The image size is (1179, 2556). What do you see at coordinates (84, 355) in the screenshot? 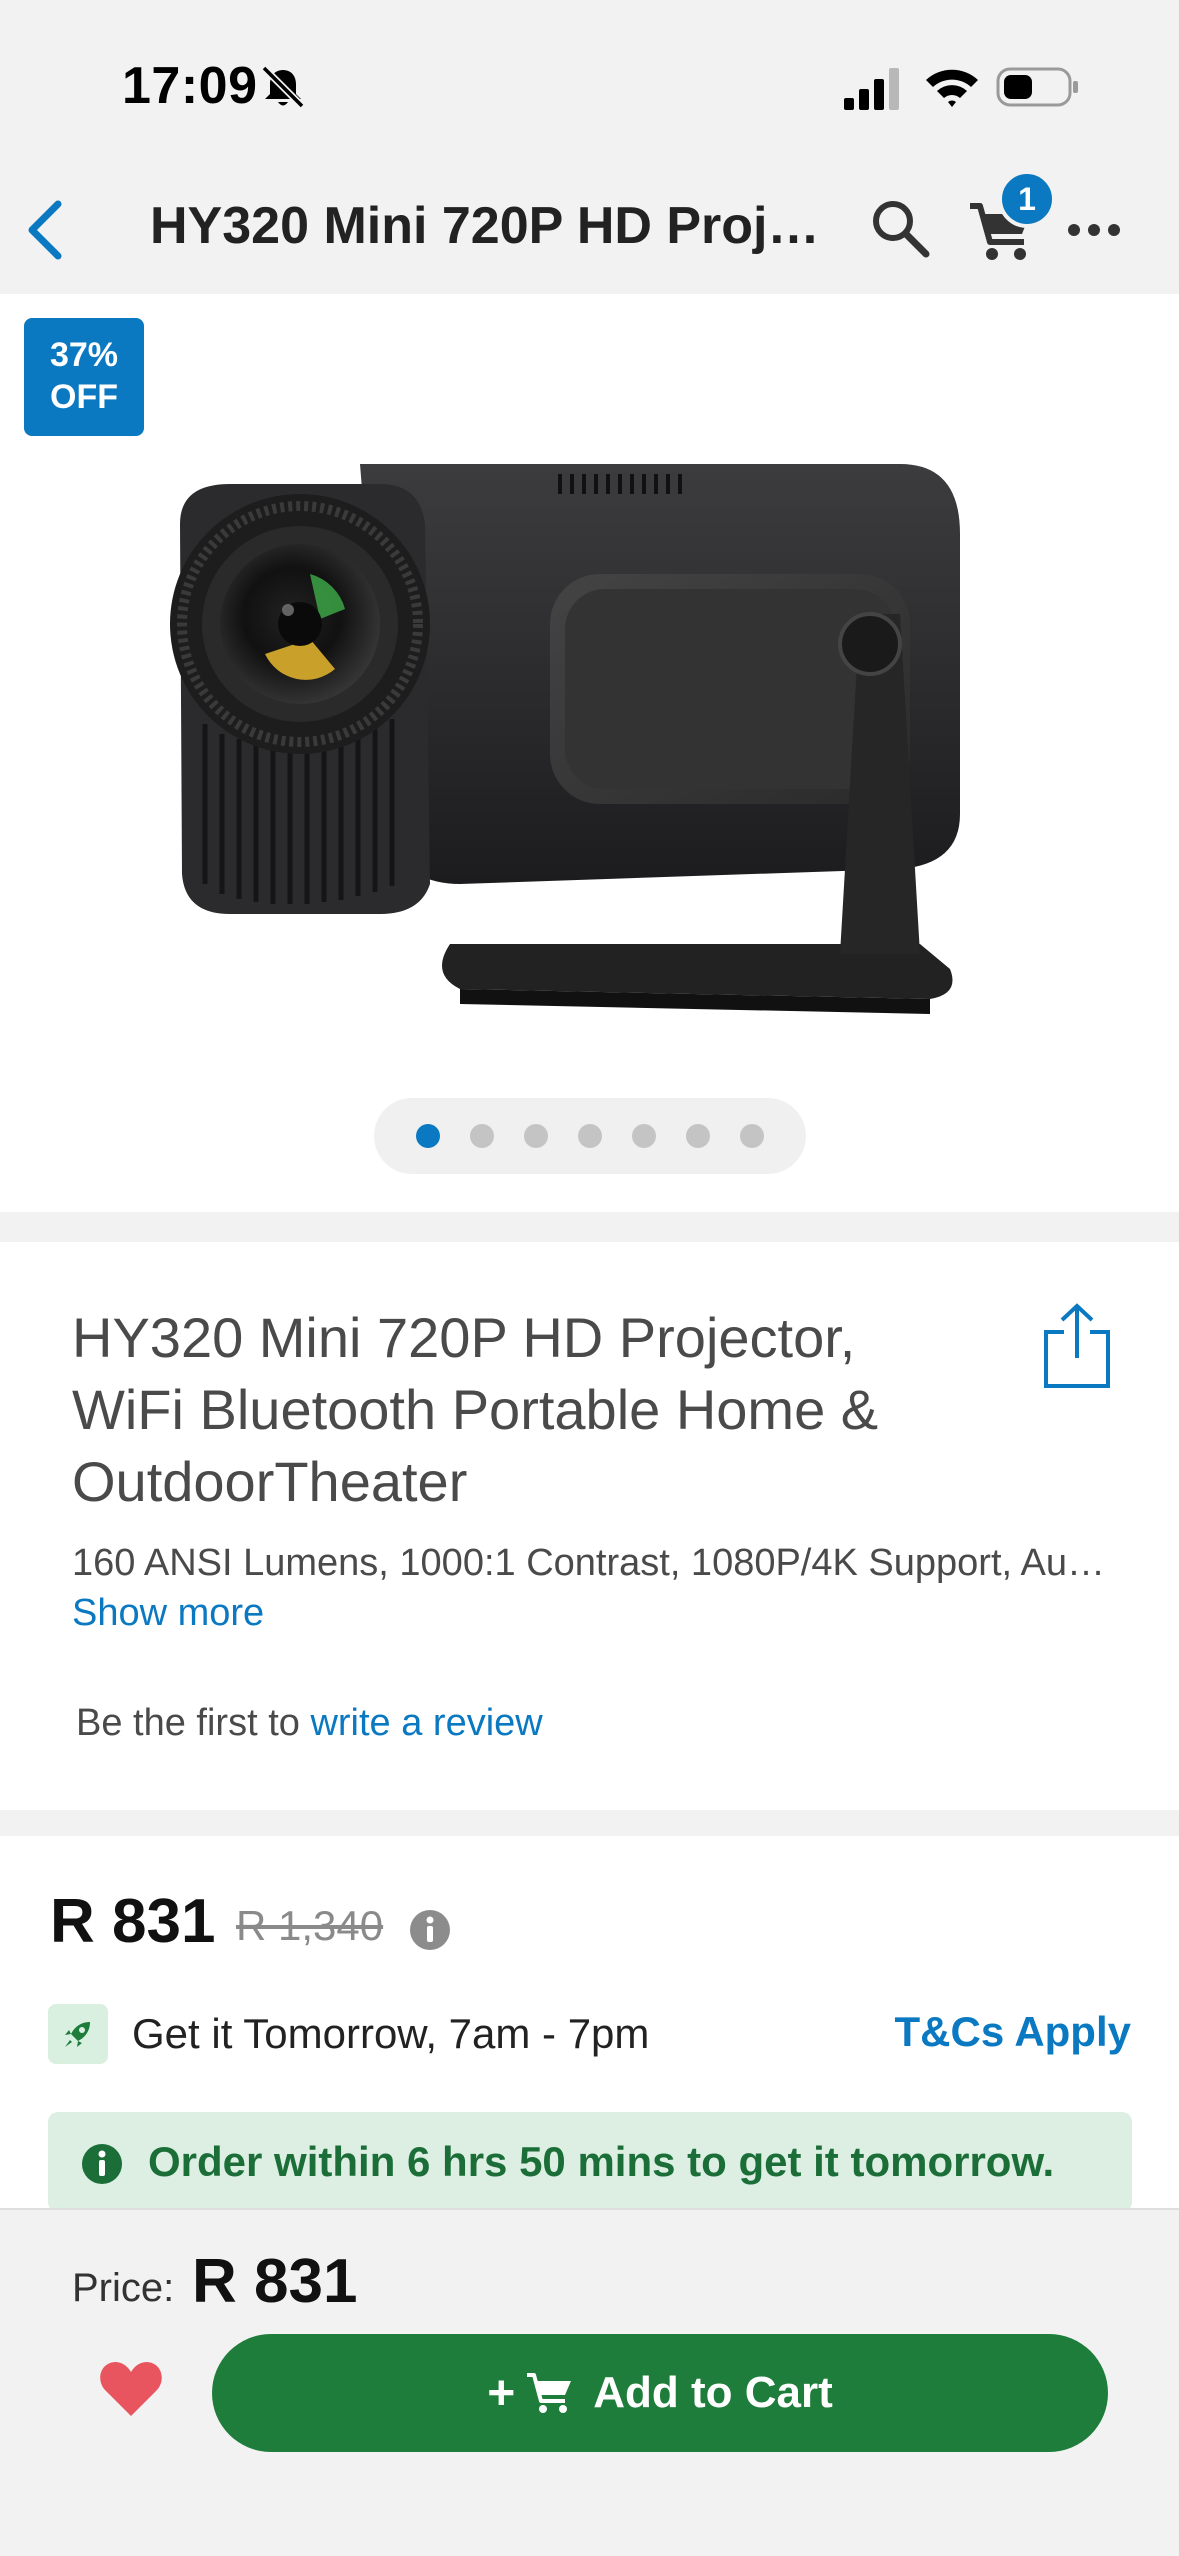
I see `discount-percent: 37%` at bounding box center [84, 355].